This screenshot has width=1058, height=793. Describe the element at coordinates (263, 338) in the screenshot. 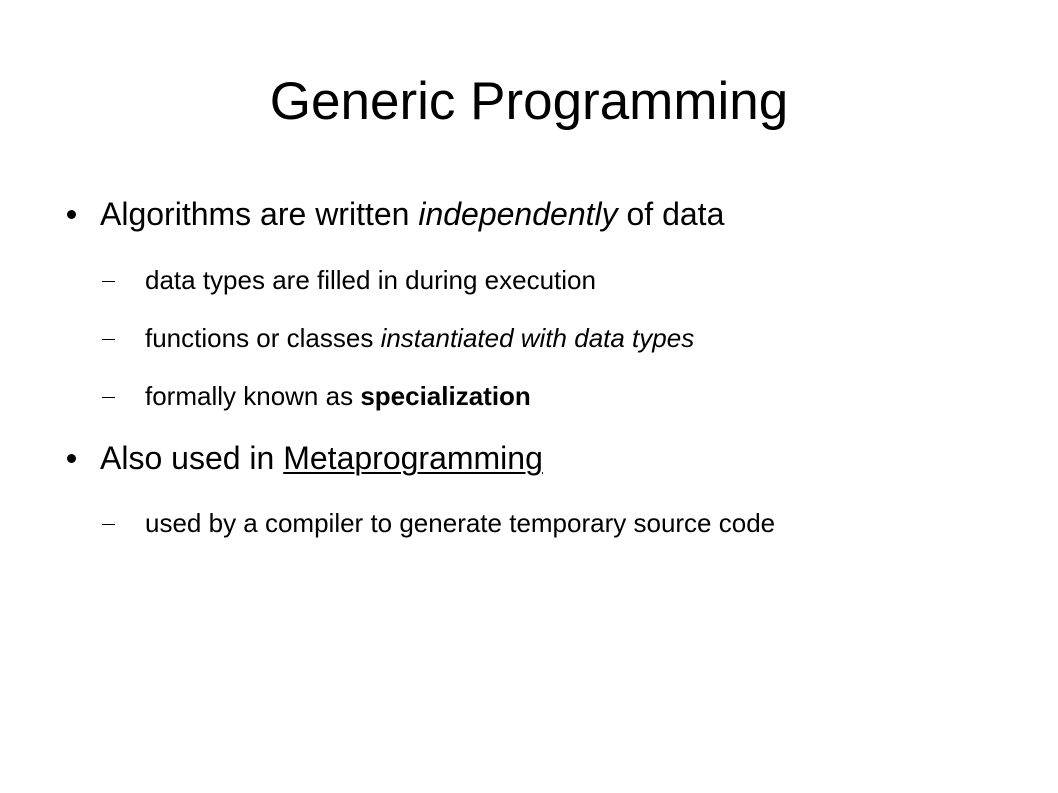

I see `sub-bullet-text: functions or classes` at that location.